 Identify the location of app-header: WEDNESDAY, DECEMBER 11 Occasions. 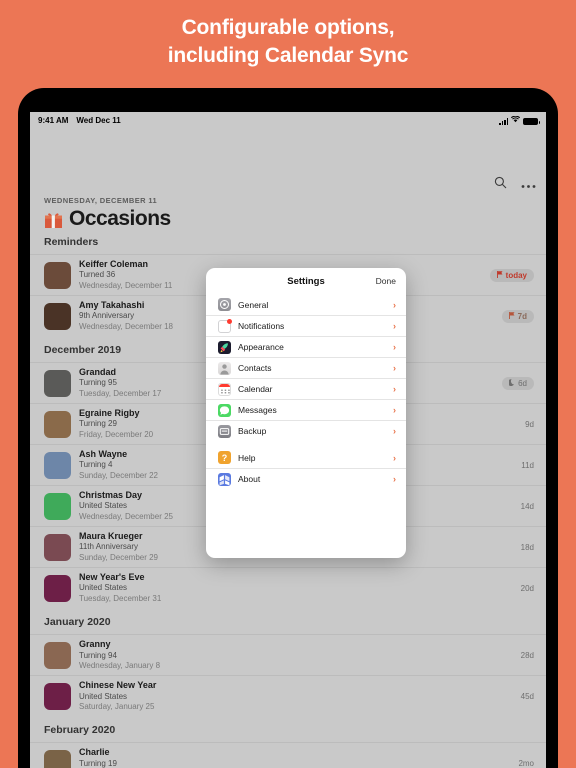
(107, 213).